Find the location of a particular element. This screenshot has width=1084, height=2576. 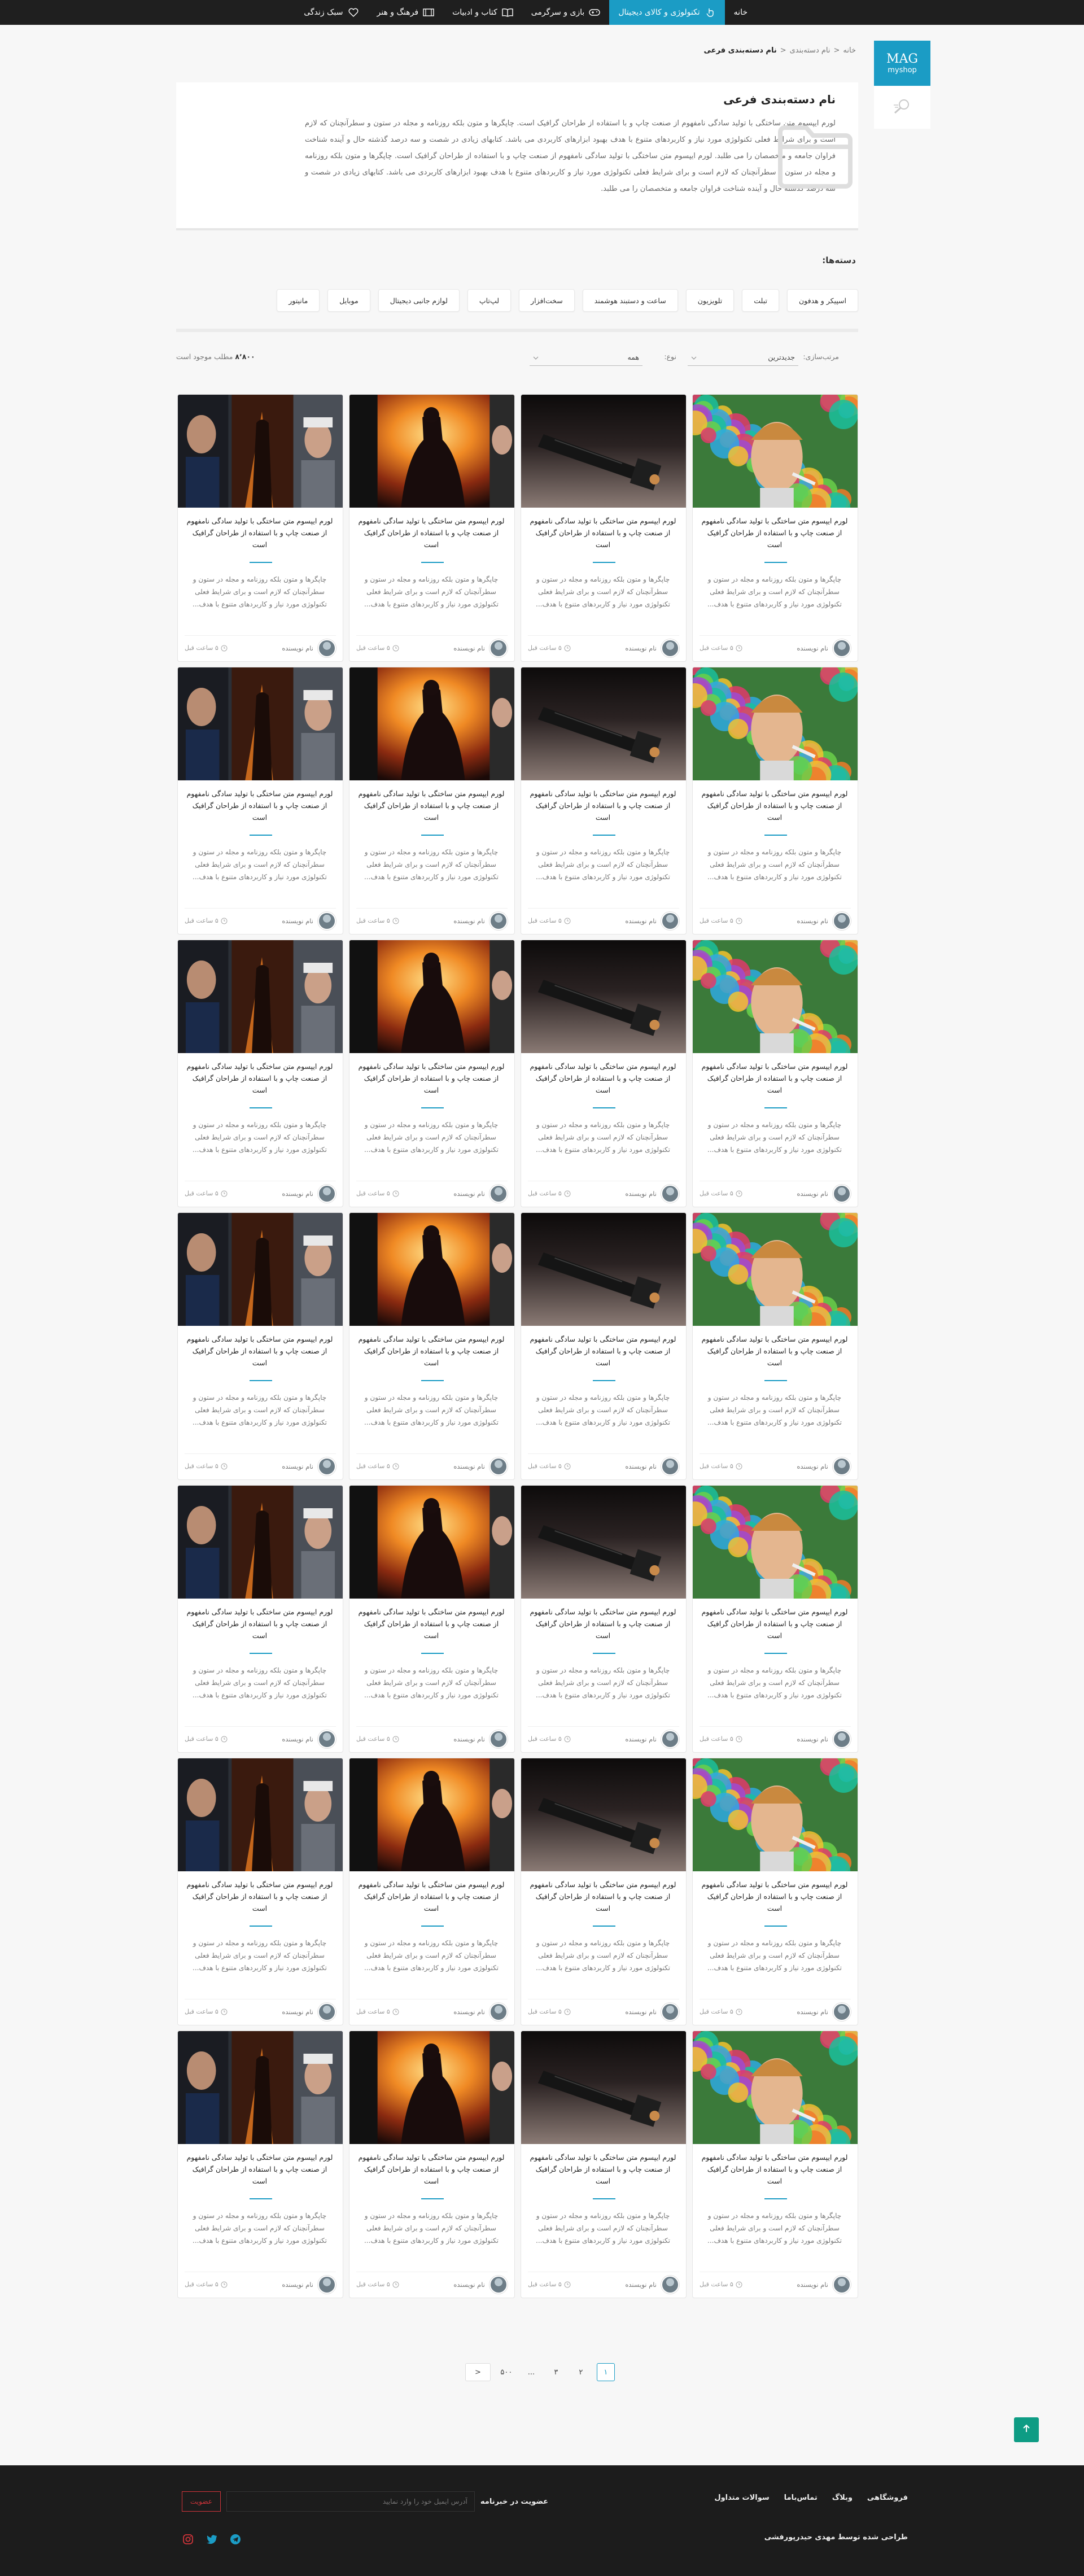

footer-link: فروشگاهی is located at coordinates (887, 2498).